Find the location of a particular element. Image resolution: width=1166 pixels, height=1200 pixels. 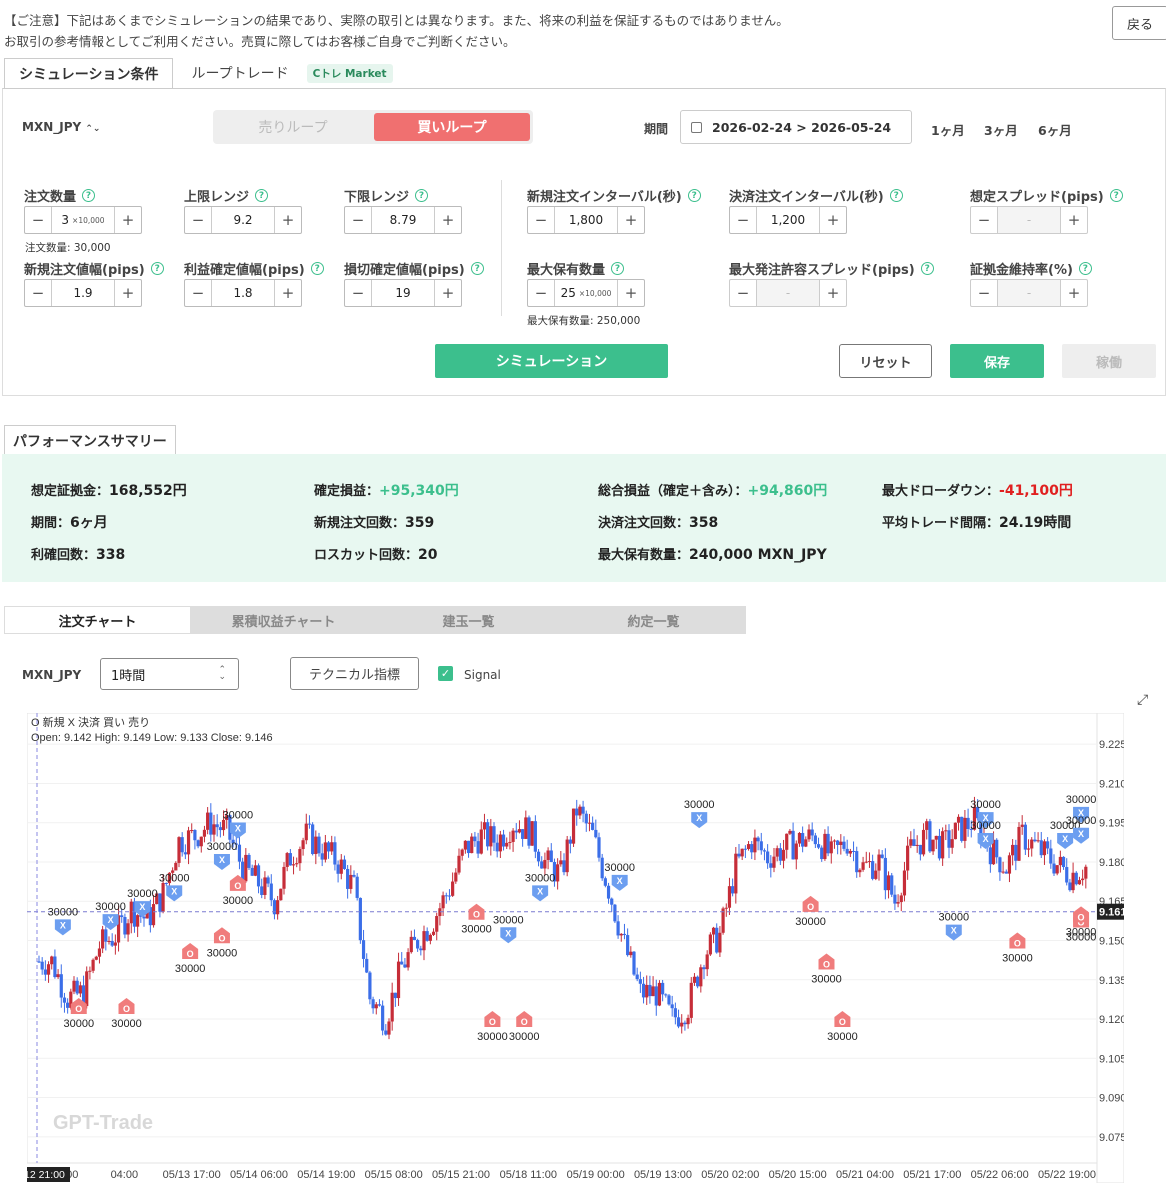

range-3m: 3ヶ月 is located at coordinates (1001, 129).